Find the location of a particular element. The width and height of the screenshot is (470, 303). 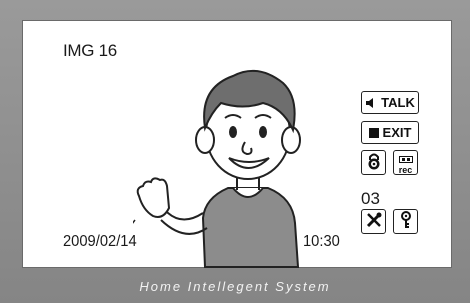

image-label: IMG 16 is located at coordinates (90, 50).